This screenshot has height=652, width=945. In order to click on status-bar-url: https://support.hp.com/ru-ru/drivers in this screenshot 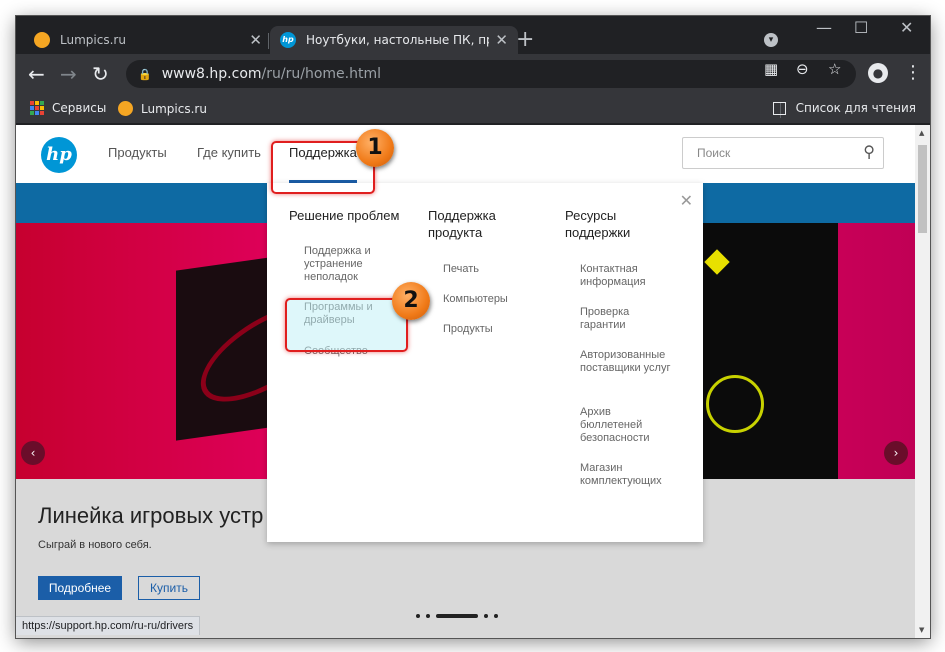, I will do `click(108, 625)`.